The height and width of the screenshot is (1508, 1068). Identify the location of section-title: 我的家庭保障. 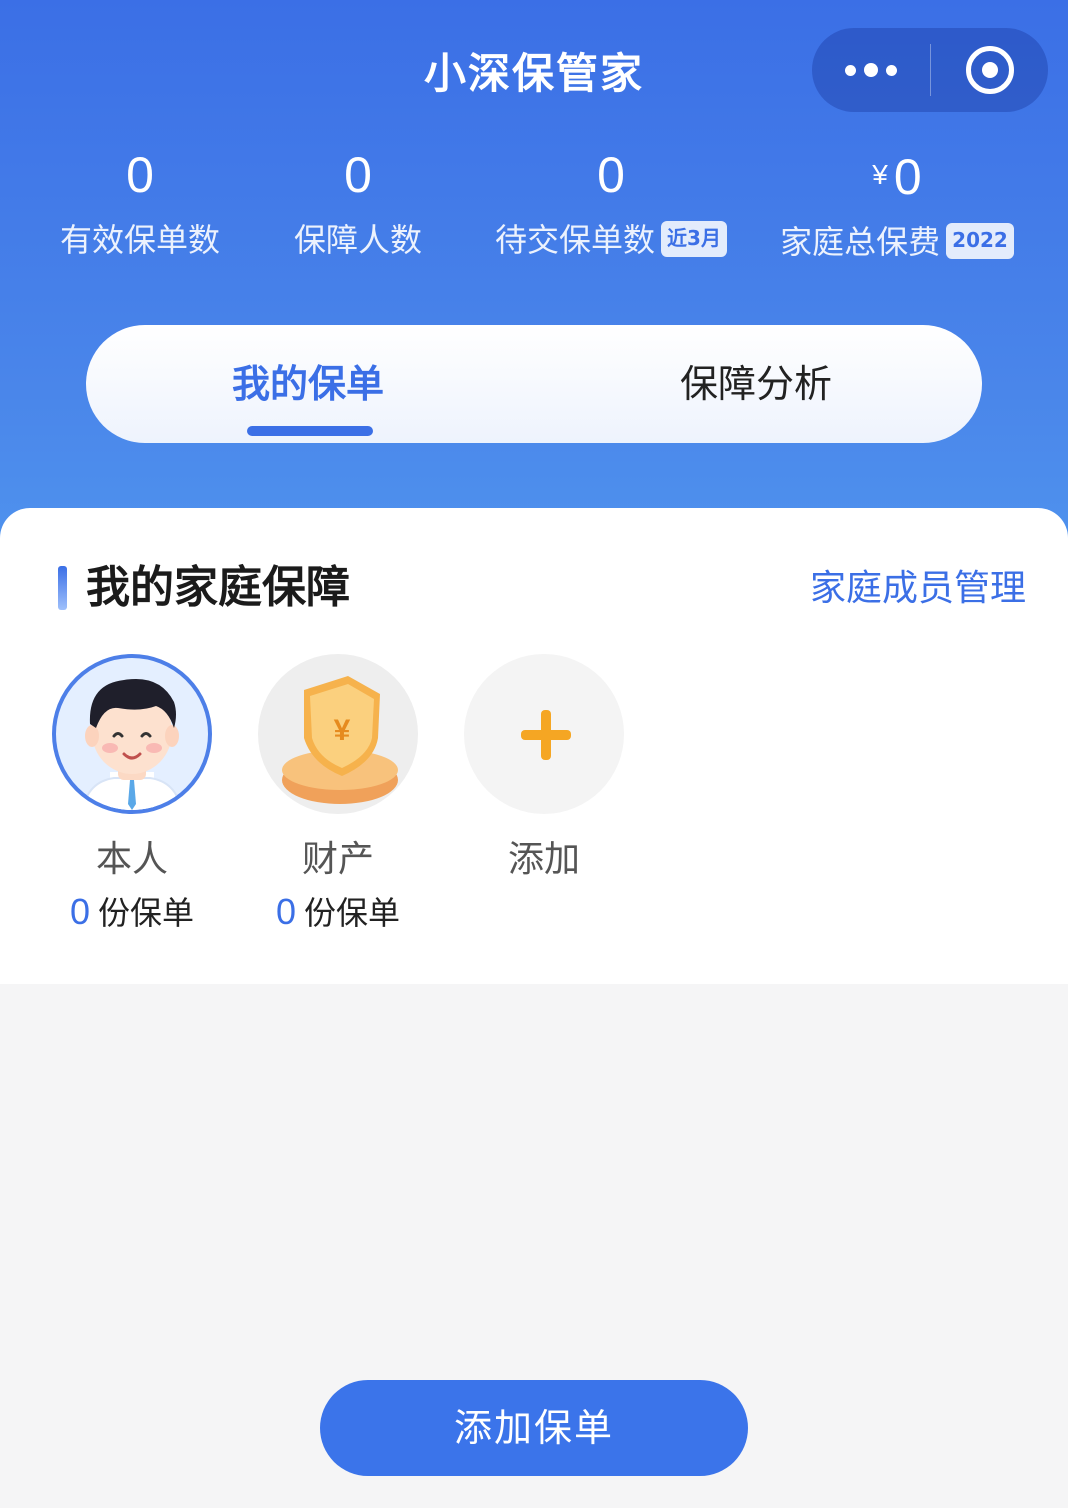
(218, 587).